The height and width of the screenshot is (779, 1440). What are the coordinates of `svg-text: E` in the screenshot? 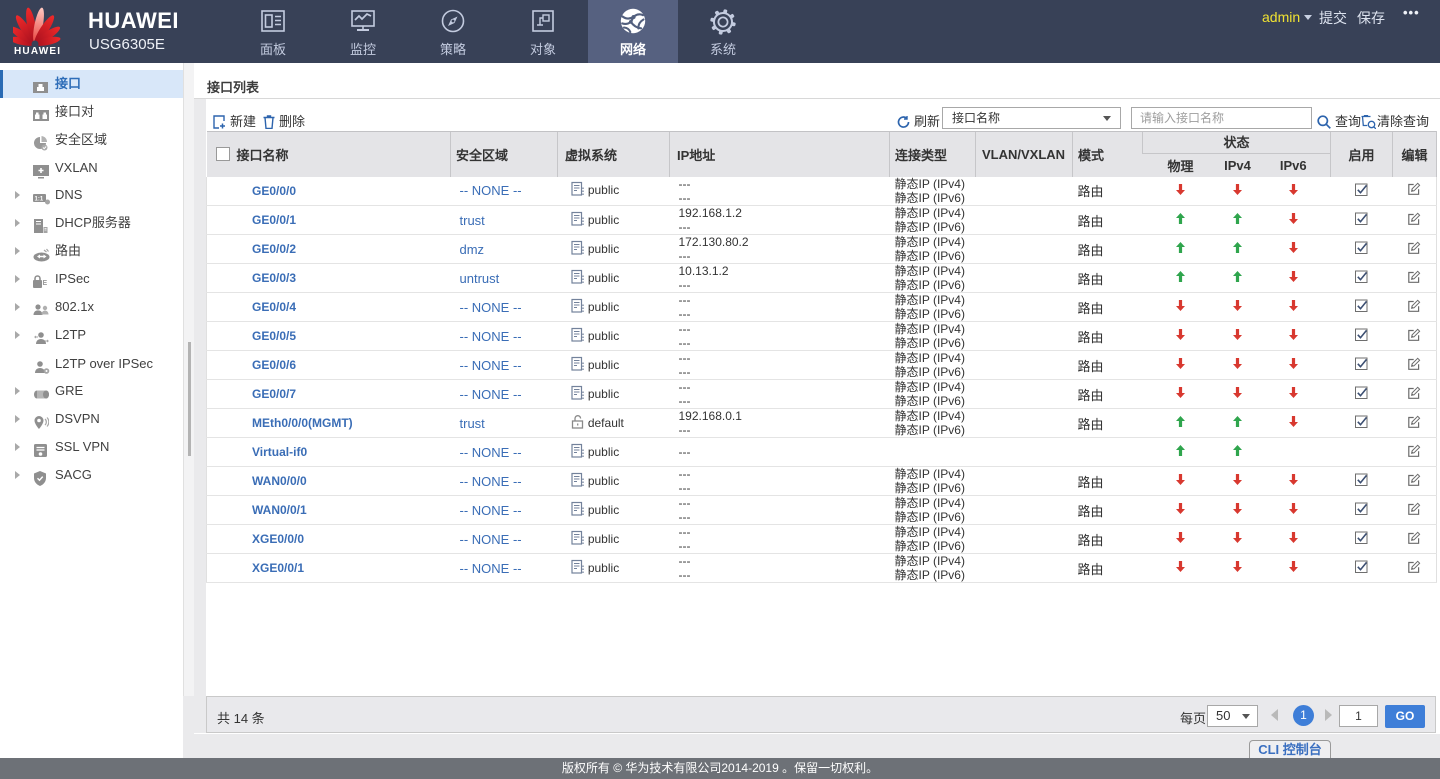 It's located at (45, 283).